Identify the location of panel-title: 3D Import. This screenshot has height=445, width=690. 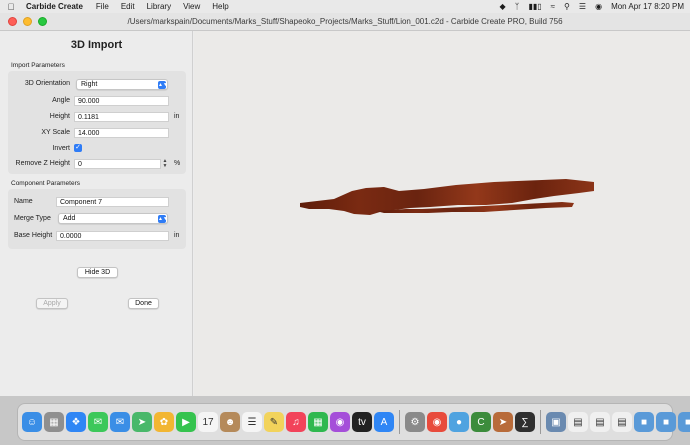
(96, 45).